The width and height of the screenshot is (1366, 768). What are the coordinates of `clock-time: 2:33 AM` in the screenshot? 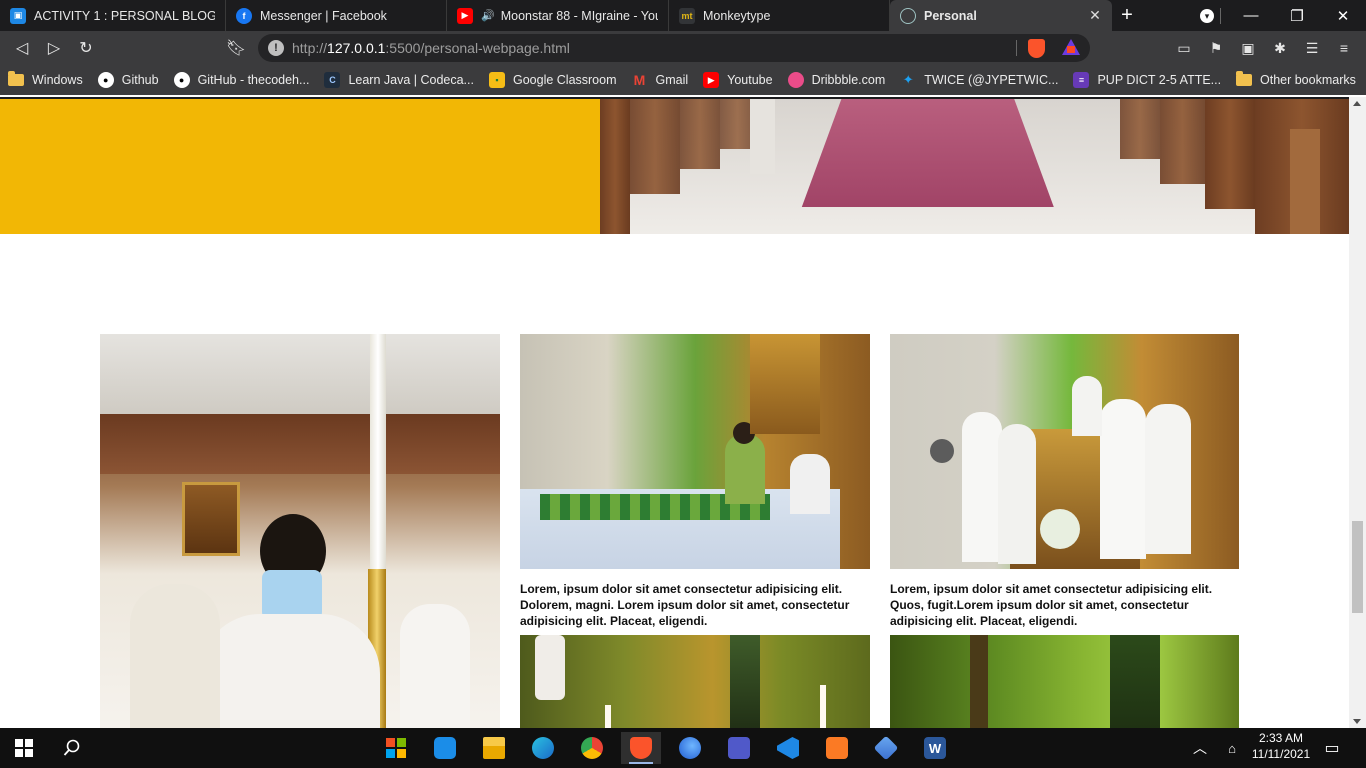 It's located at (1281, 738).